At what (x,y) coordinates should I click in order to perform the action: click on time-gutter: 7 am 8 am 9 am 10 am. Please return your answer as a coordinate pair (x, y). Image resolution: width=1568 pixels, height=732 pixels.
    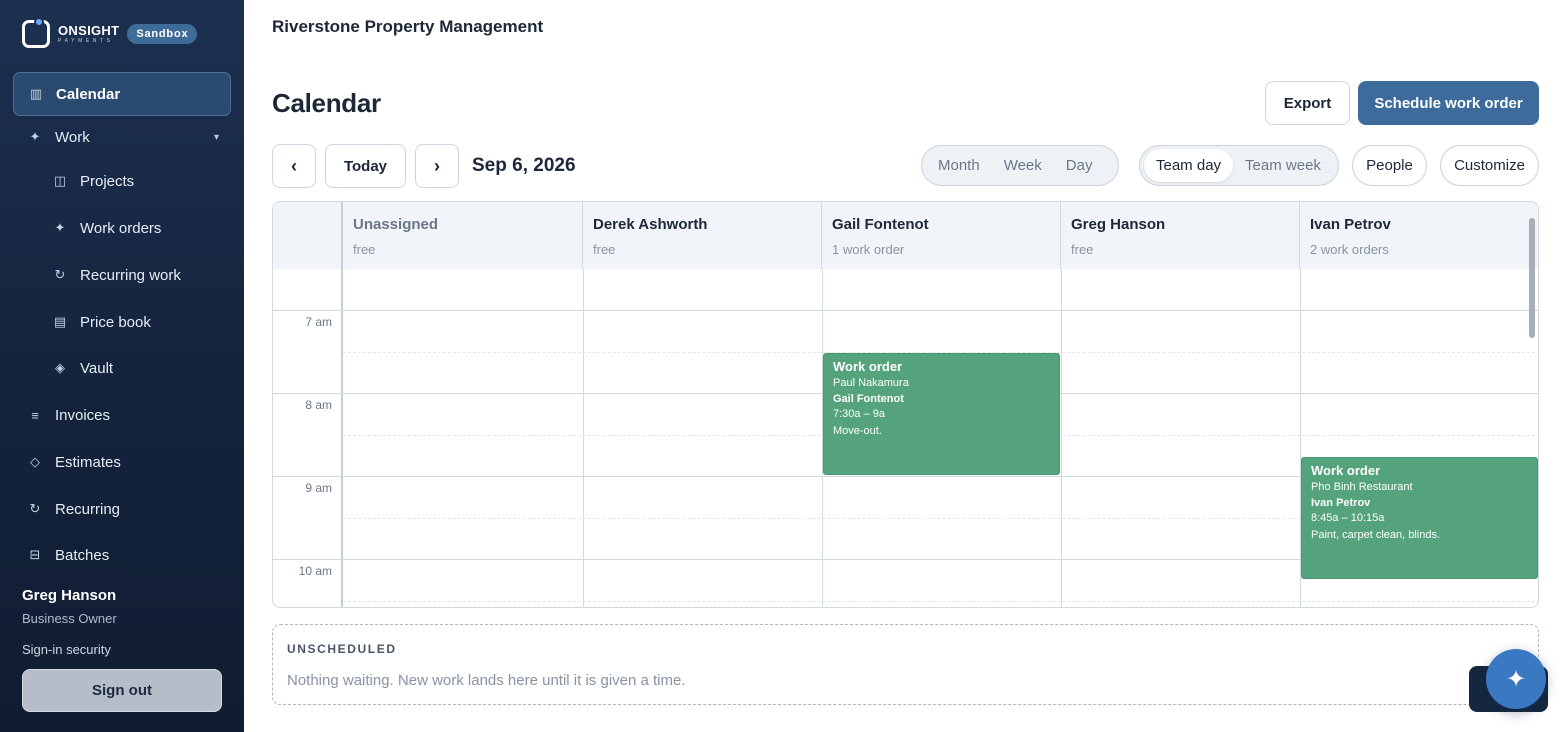
    Looking at the image, I should click on (308, 438).